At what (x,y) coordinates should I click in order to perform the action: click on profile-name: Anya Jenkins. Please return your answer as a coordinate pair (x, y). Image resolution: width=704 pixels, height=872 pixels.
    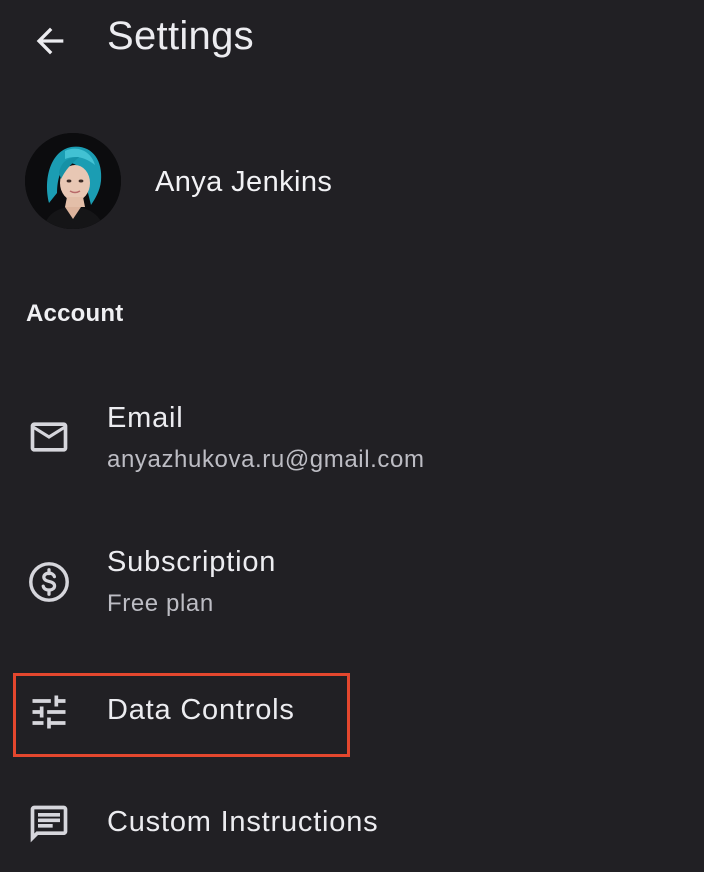
    Looking at the image, I should click on (244, 182).